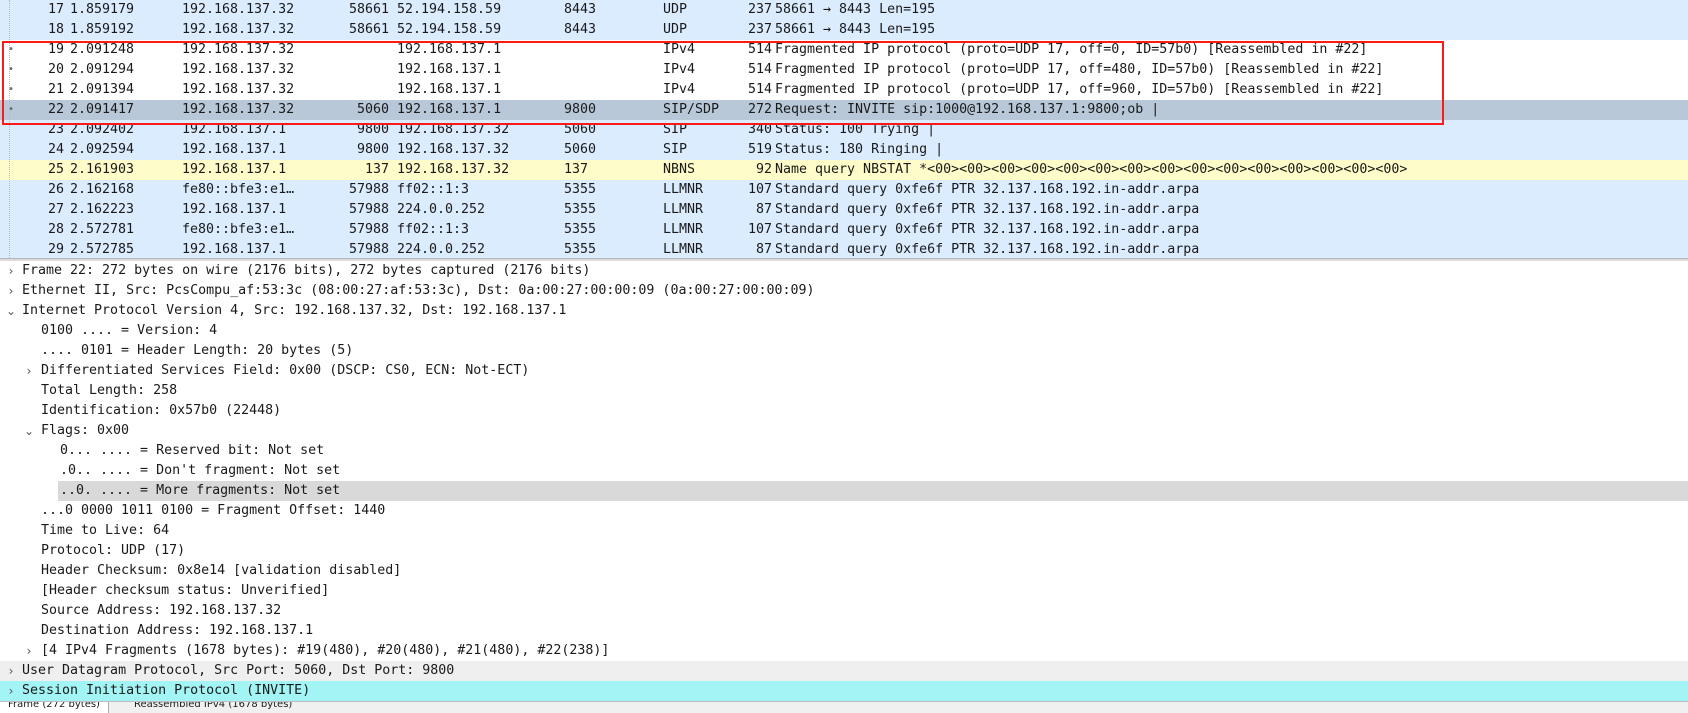 The height and width of the screenshot is (713, 1688). I want to click on tree-item-total-length: Total Length: 258, so click(844, 391).